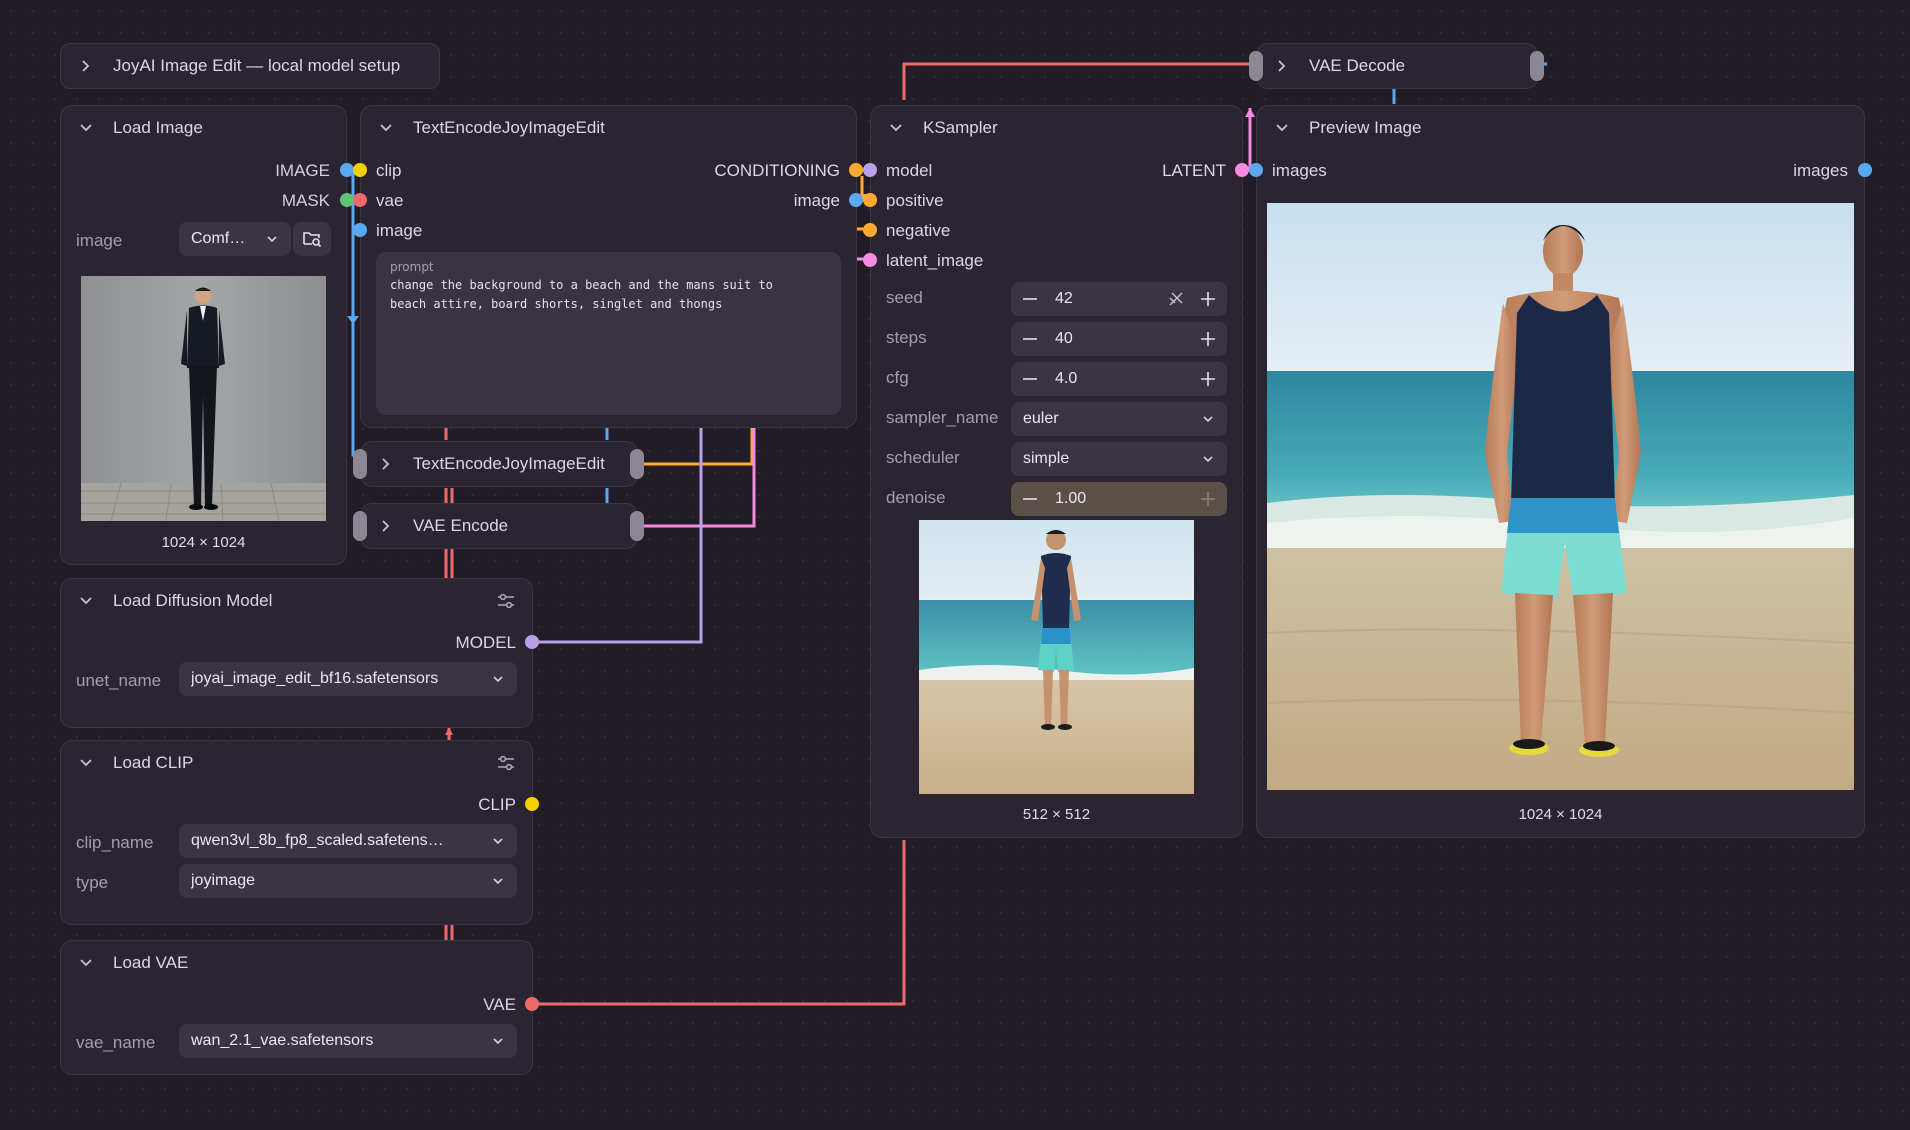  I want to click on image-size-caption: 1024 × 1024, so click(203, 542).